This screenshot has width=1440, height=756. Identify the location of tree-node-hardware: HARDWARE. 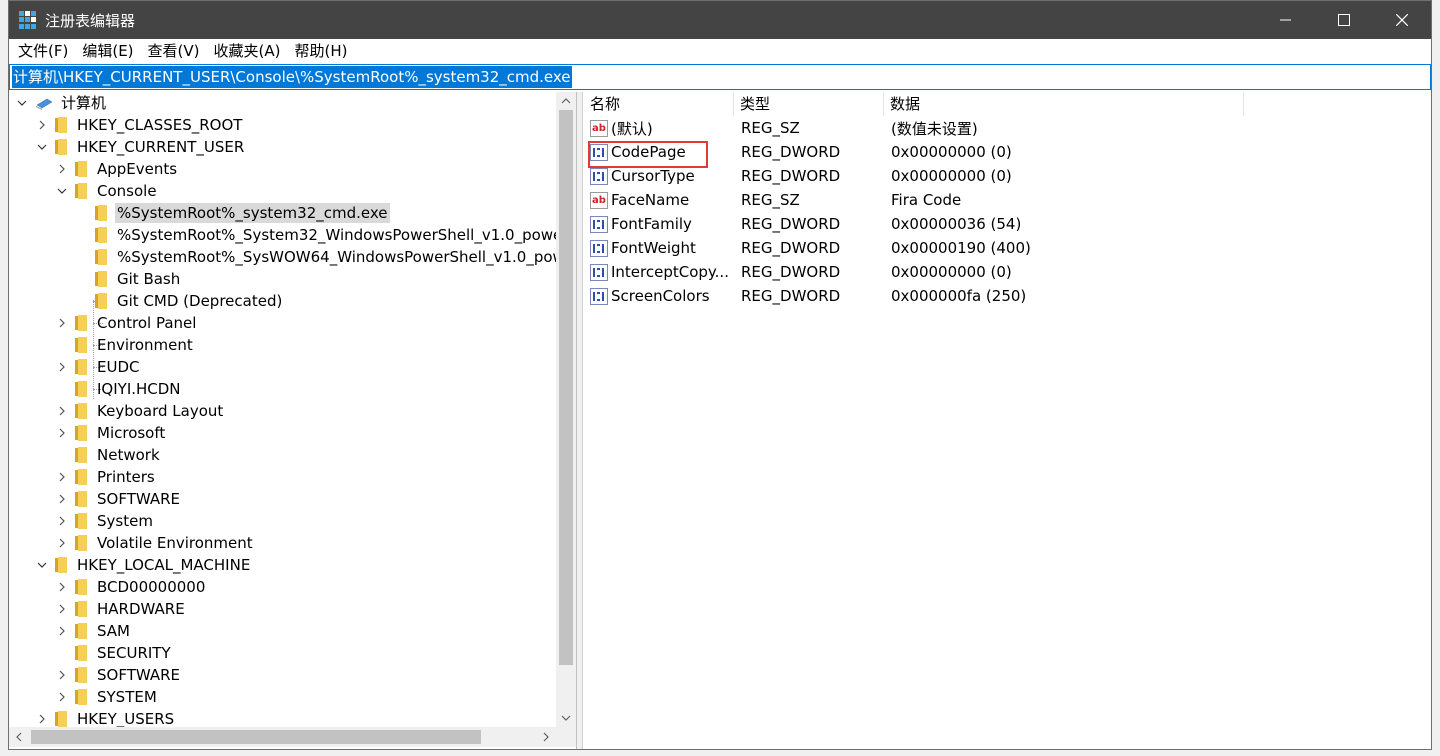
(121, 609).